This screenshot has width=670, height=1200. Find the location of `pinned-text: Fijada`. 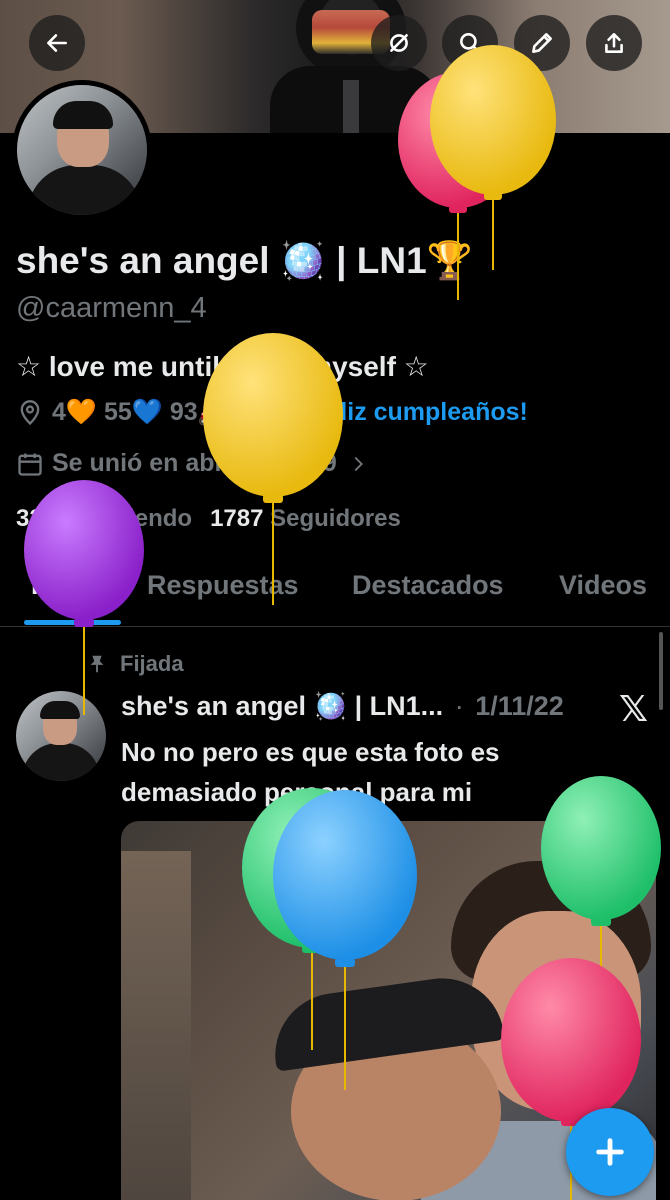

pinned-text: Fijada is located at coordinates (152, 663).